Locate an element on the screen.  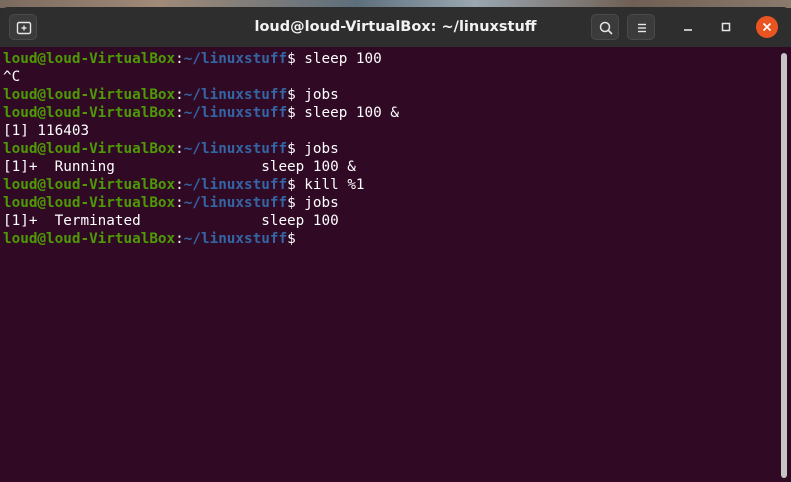
new-tab-icon is located at coordinates (24, 28).